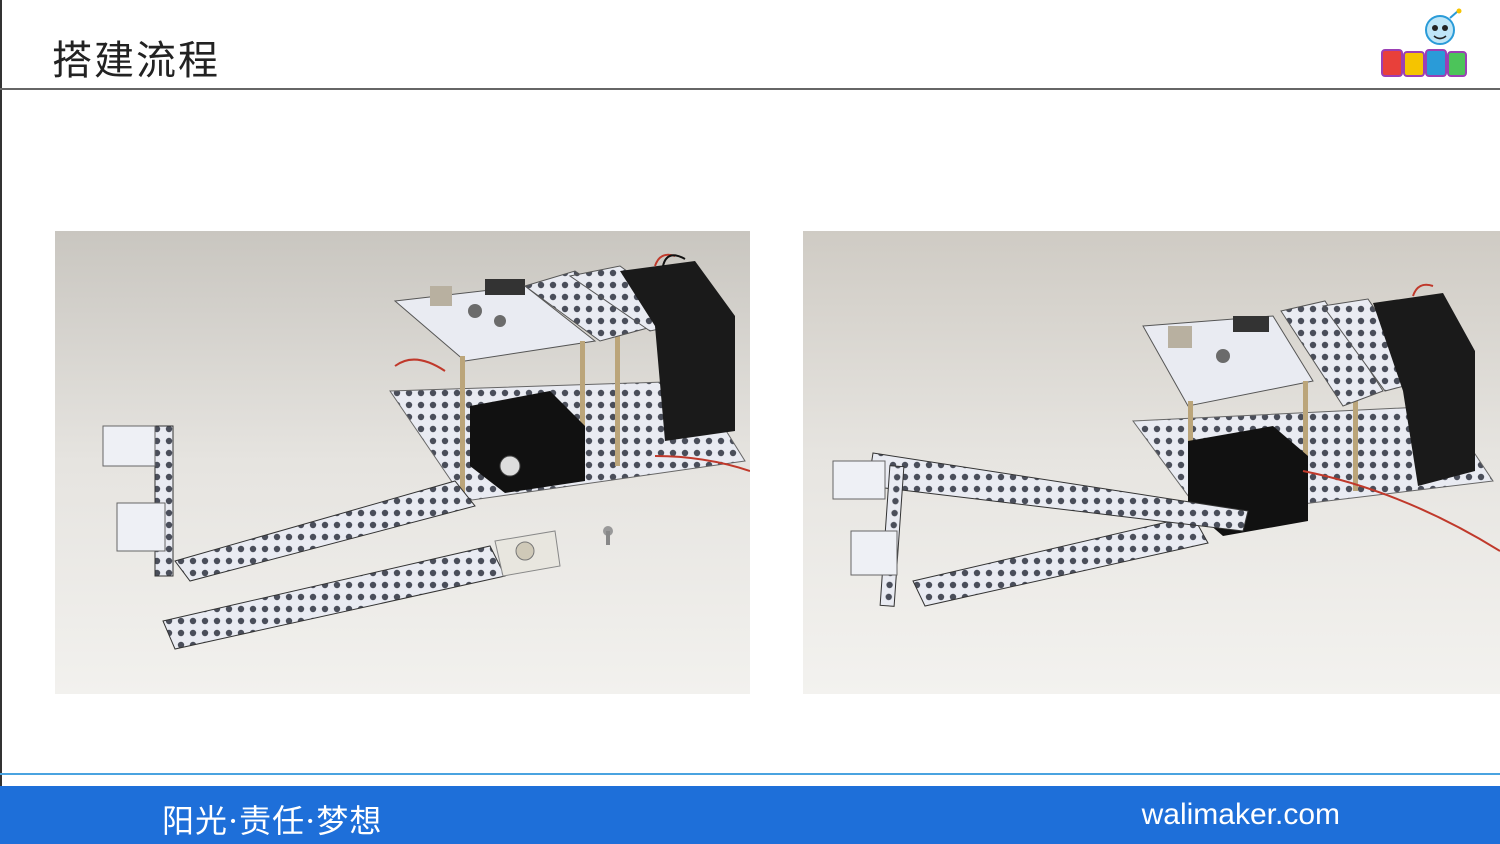 This screenshot has height=844, width=1500. I want to click on header-divider, so click(750, 89).